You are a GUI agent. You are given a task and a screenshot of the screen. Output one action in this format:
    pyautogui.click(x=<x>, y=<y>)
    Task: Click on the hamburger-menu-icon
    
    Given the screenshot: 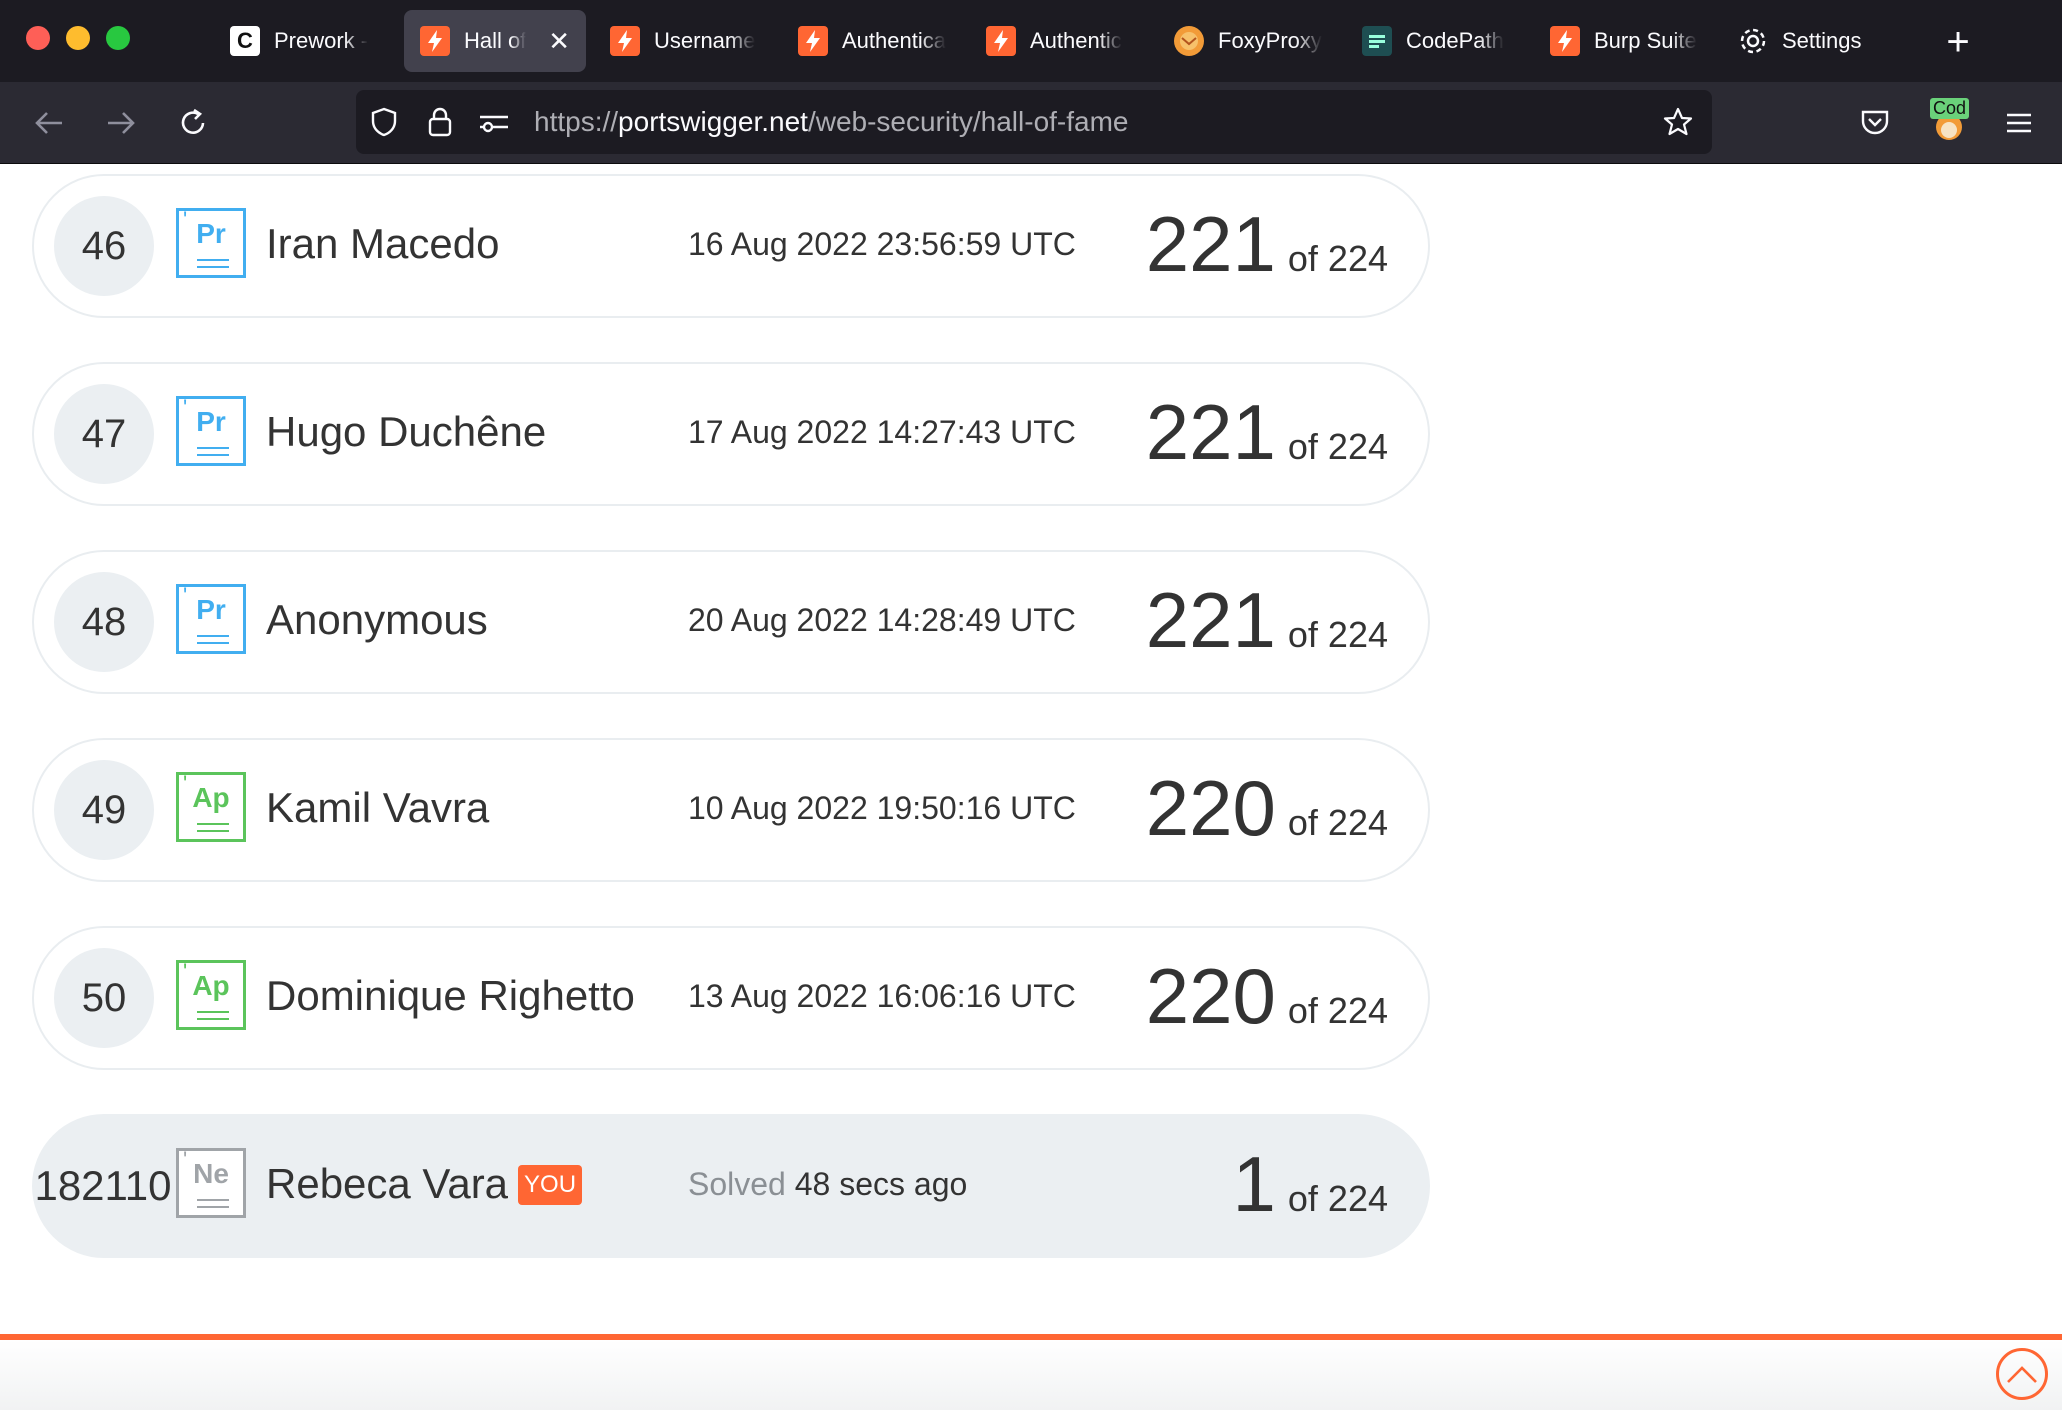 What is the action you would take?
    pyautogui.click(x=2019, y=123)
    